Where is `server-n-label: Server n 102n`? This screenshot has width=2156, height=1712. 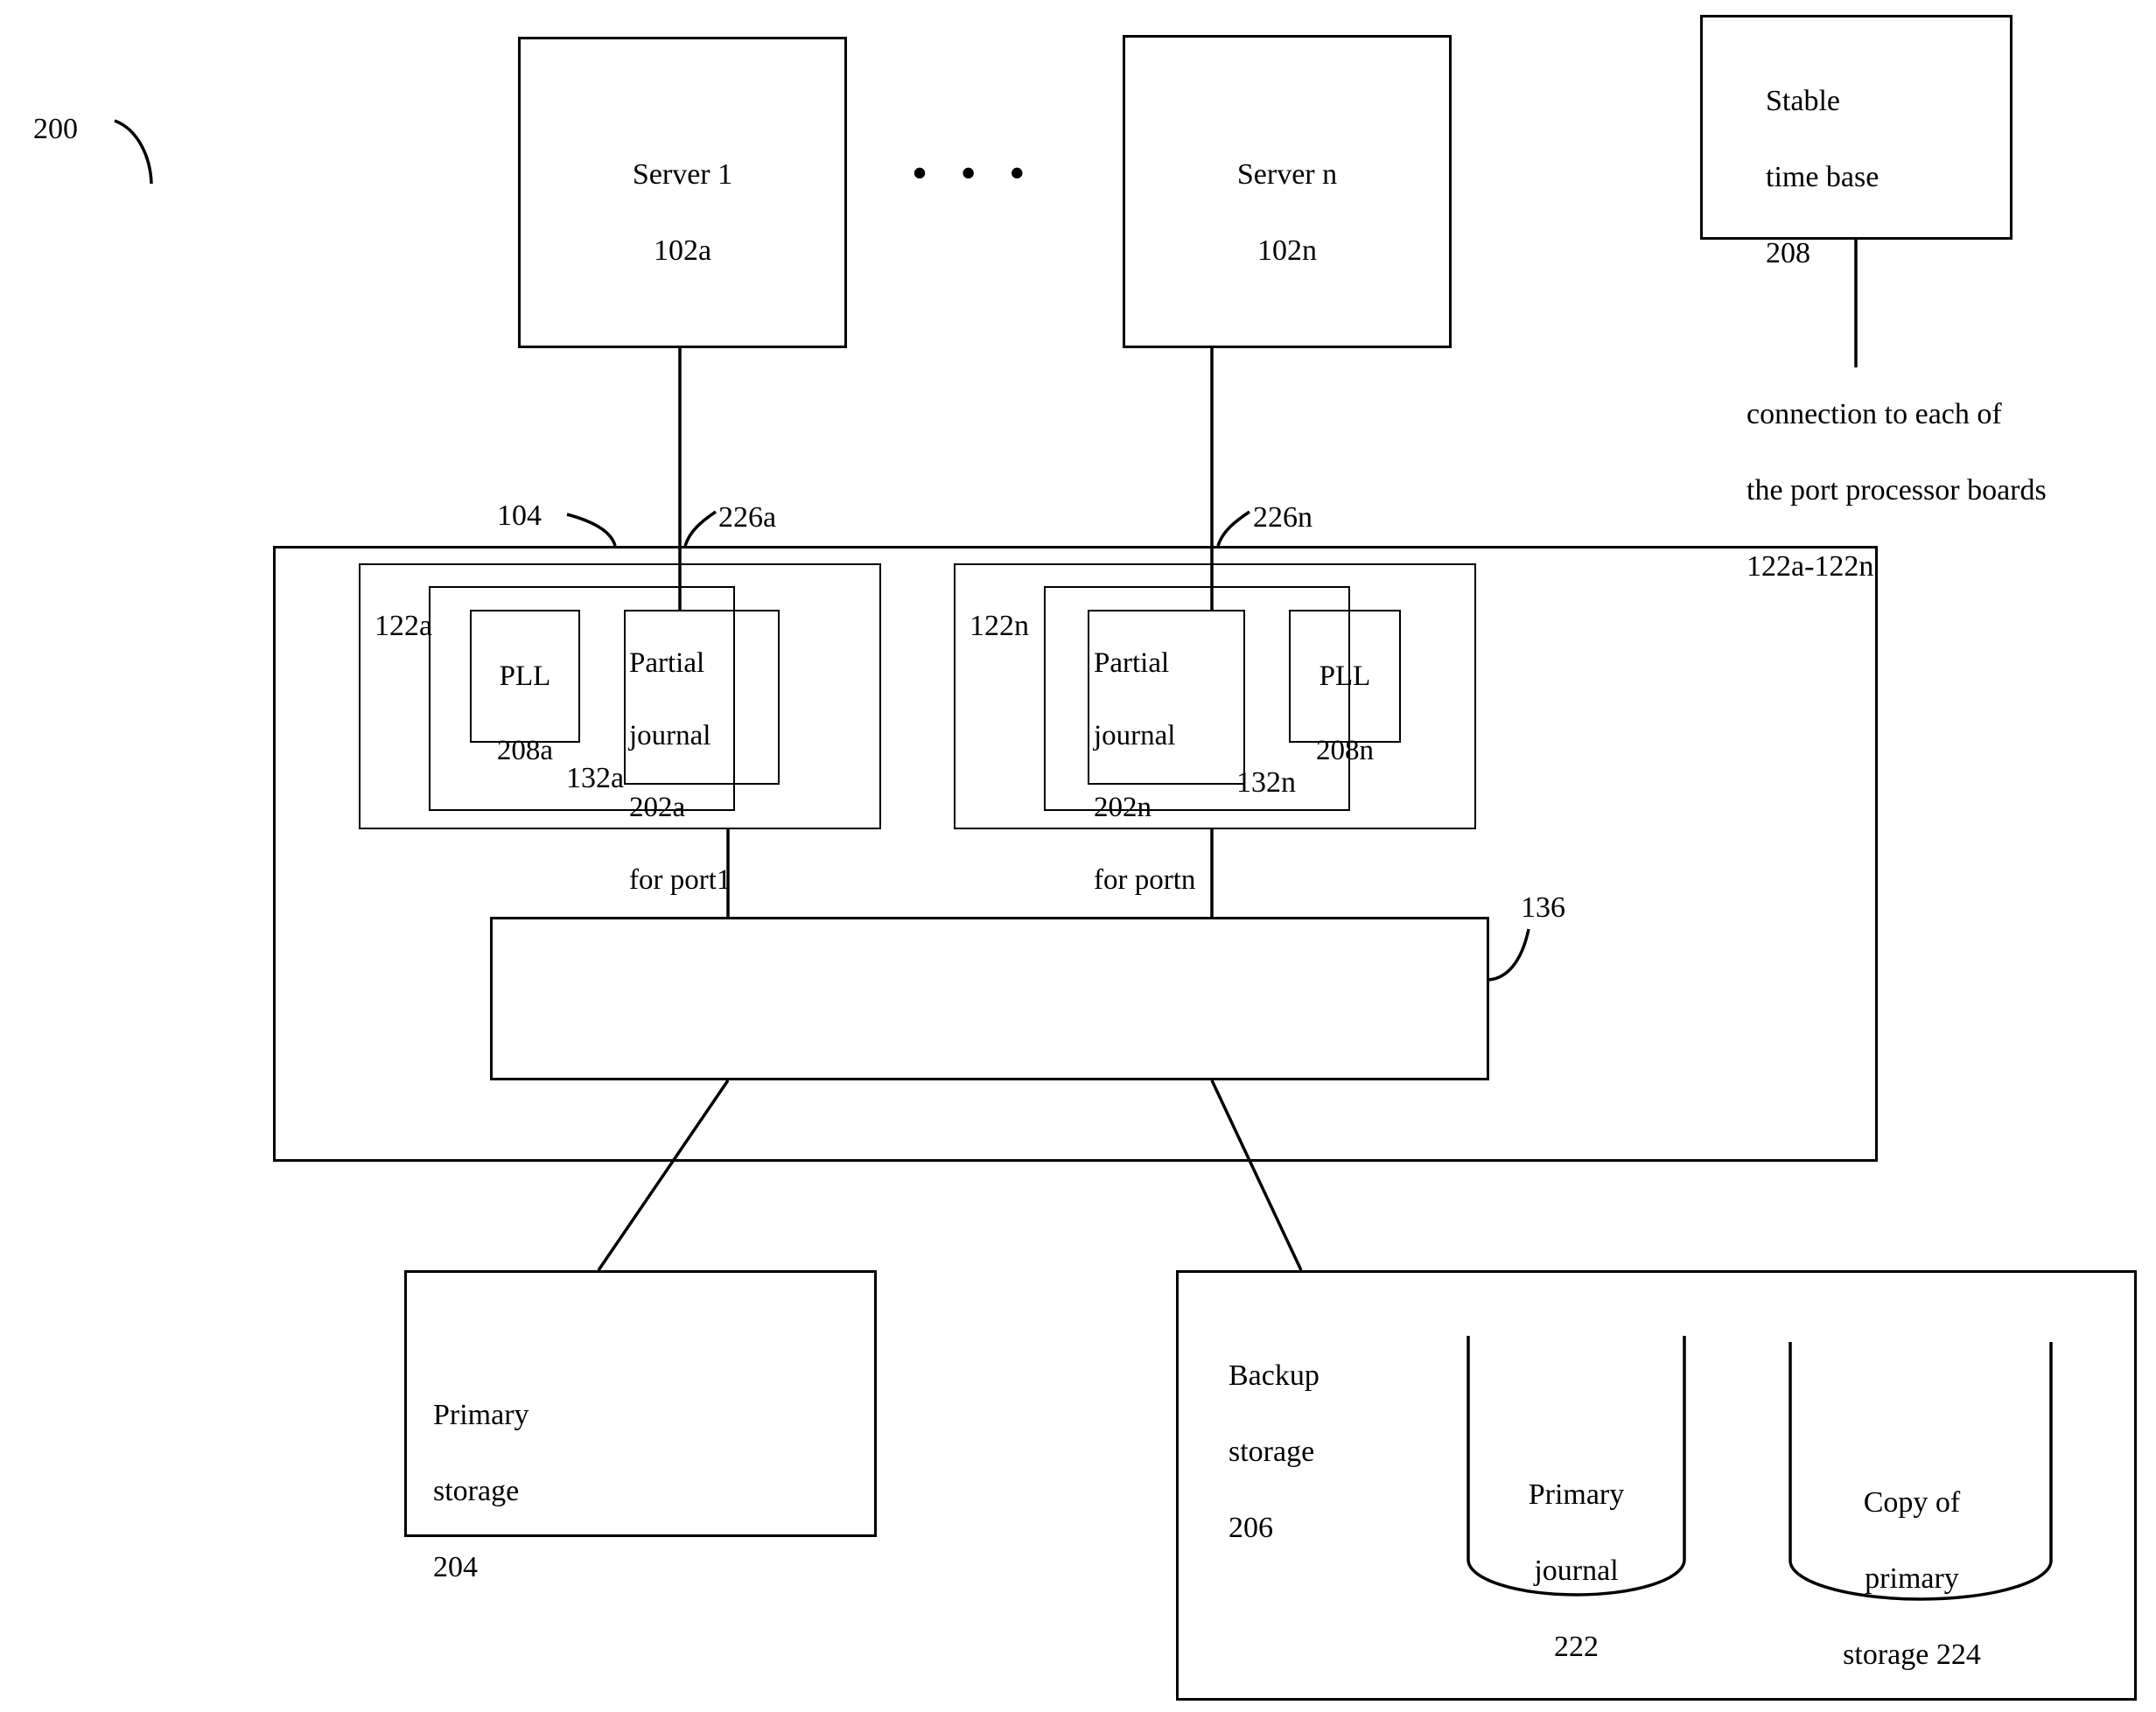
server-n-label: Server n 102n is located at coordinates (1287, 193).